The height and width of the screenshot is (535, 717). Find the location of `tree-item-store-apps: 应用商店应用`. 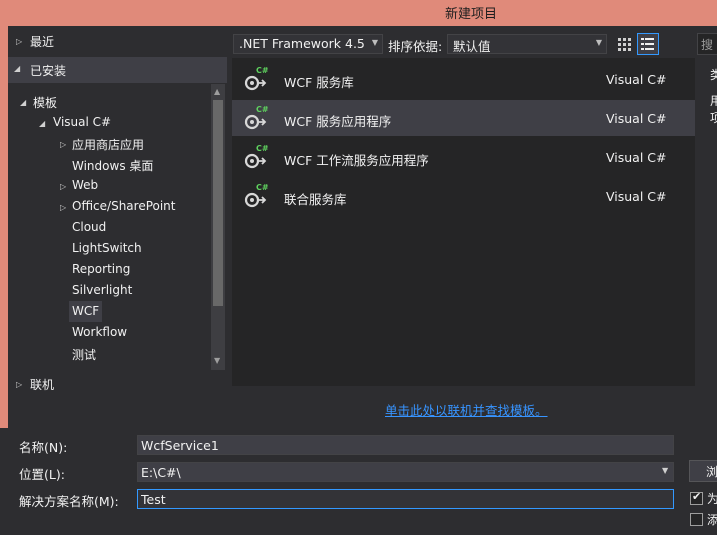

tree-item-store-apps: 应用商店应用 is located at coordinates (108, 144).